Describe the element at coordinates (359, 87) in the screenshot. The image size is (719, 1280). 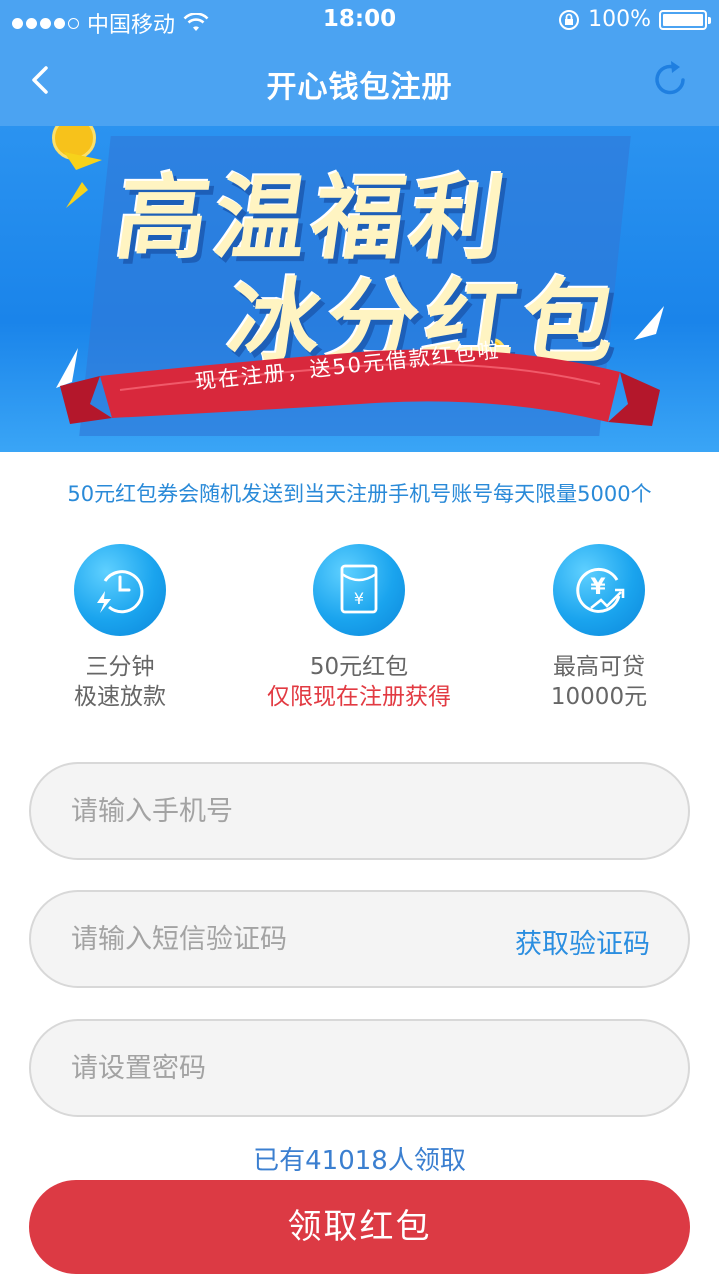
I see `page-title: 开心钱包注册` at that location.